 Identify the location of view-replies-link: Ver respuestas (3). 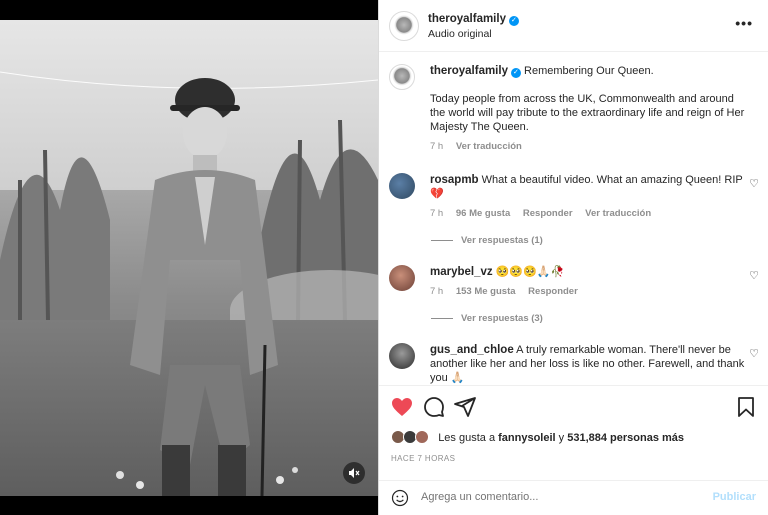
(487, 318).